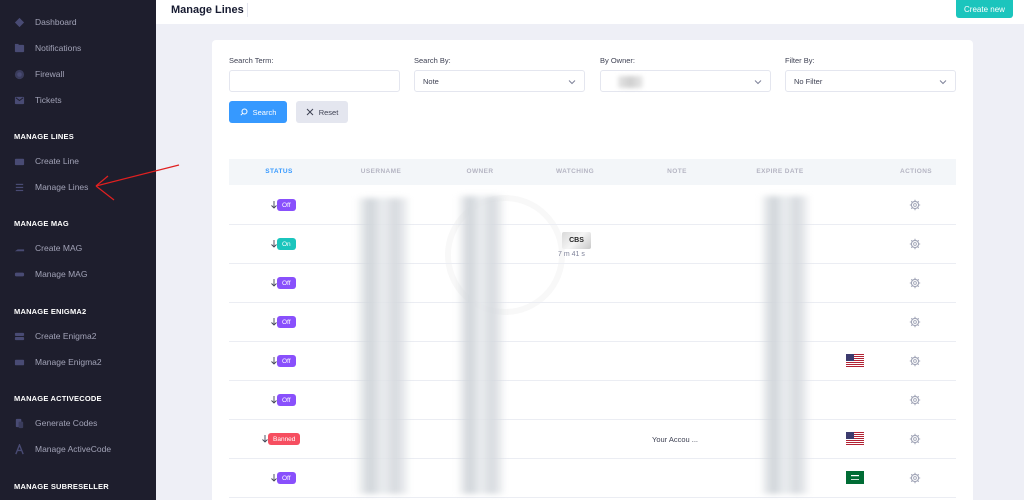 This screenshot has width=1024, height=500. I want to click on section-title-manage-enigma2: MANAGE ENIGMA2, so click(50, 311).